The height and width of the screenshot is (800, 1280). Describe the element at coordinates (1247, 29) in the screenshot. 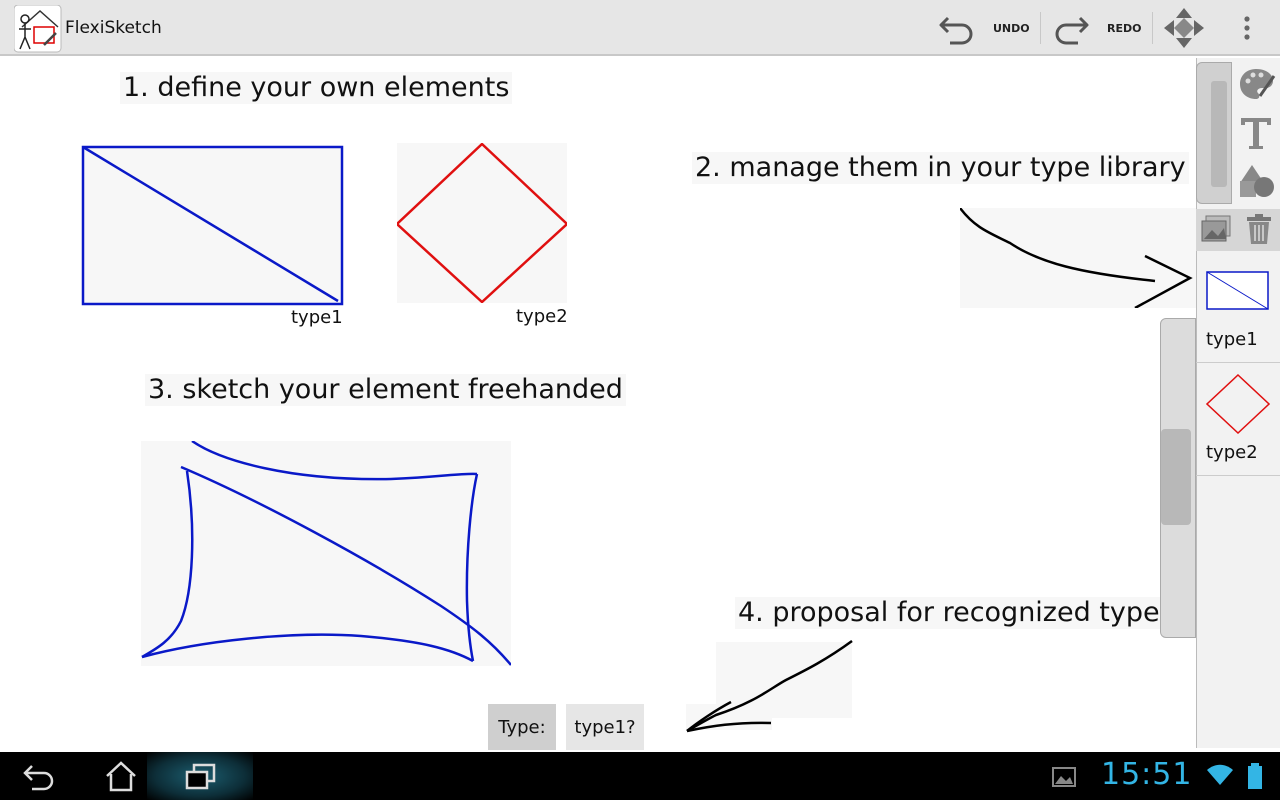

I see `overflow-menu-icon` at that location.